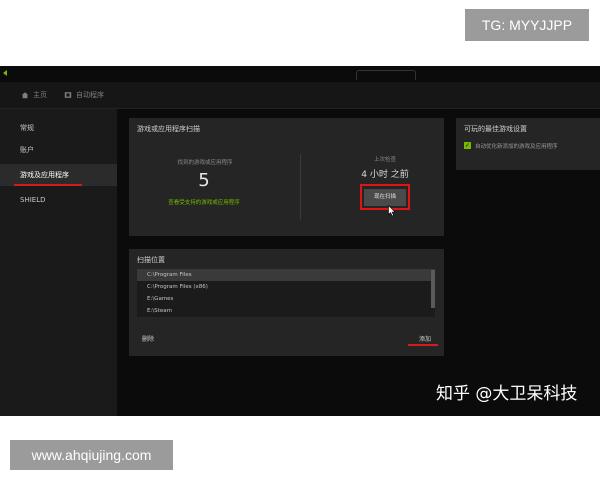 The image size is (600, 480). I want to click on back-arrow-icon, so click(5, 73).